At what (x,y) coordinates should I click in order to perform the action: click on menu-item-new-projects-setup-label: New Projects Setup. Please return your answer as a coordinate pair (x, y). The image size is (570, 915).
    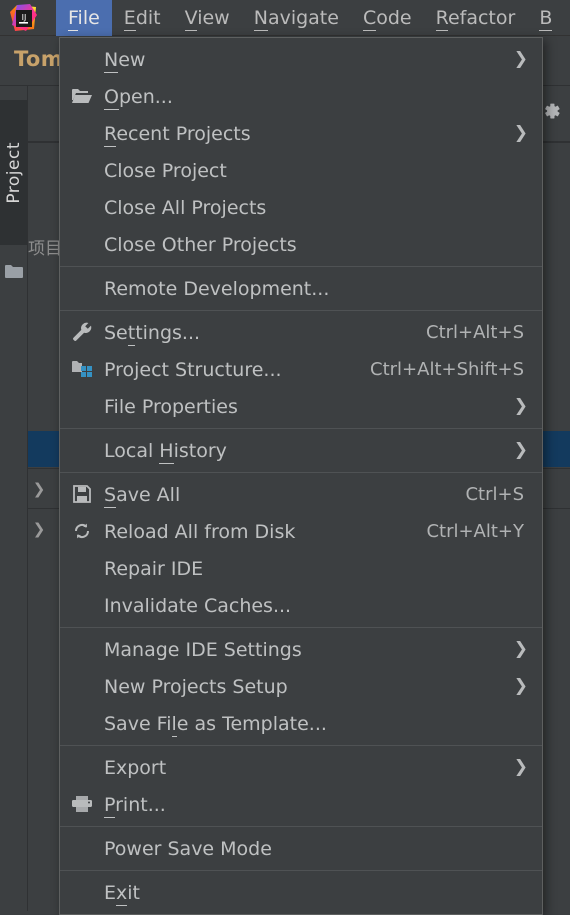
    Looking at the image, I should click on (196, 686).